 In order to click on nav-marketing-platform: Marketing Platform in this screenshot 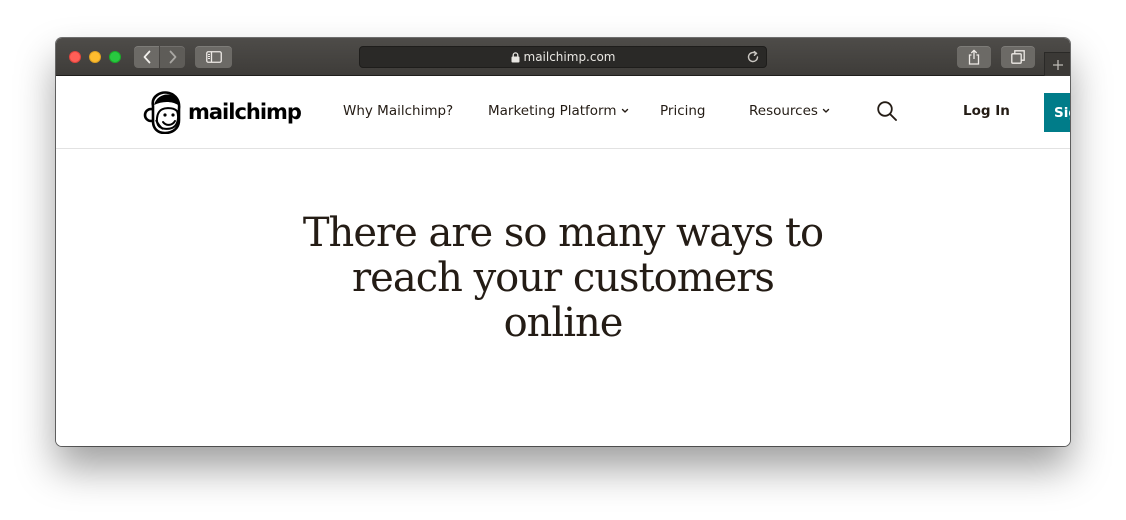, I will do `click(558, 111)`.